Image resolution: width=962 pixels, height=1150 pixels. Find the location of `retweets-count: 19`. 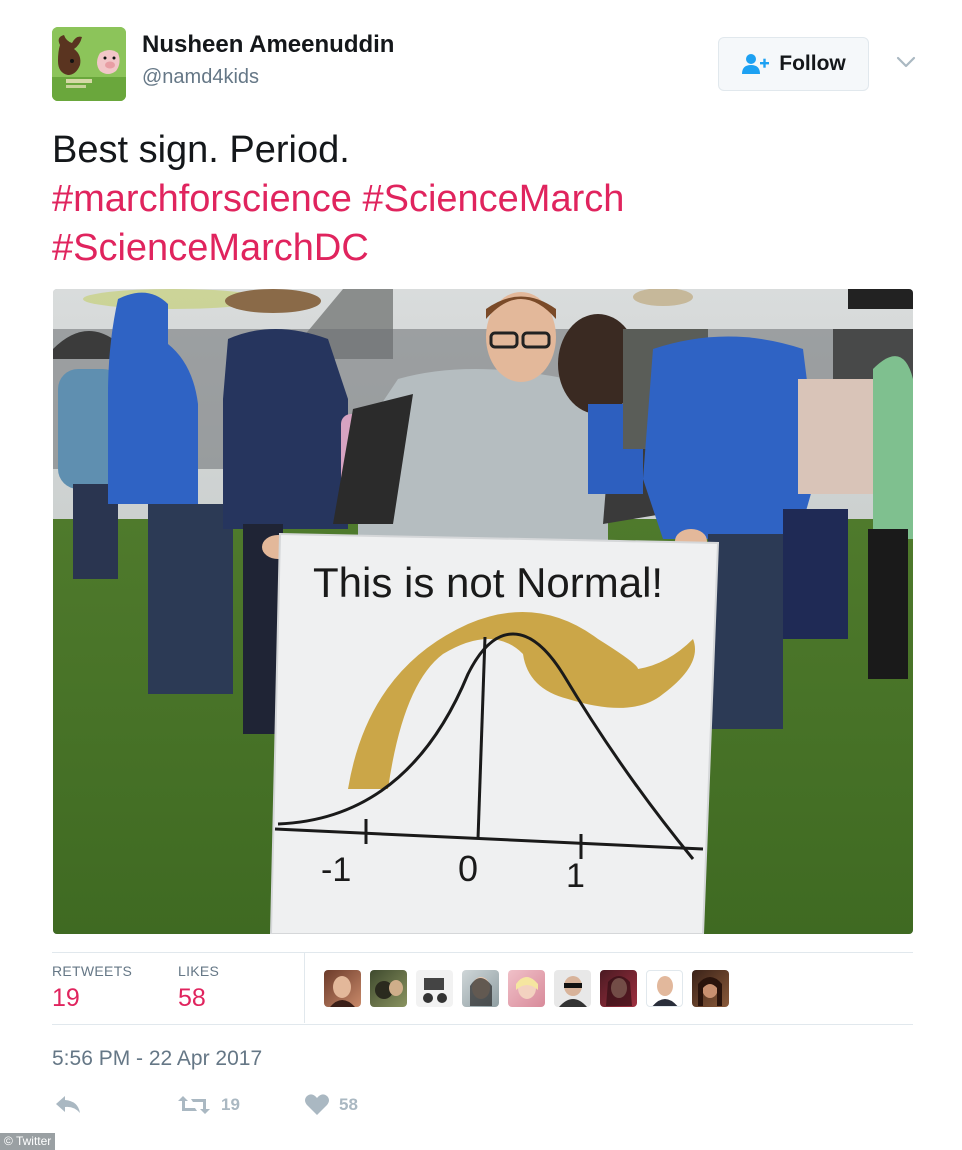

retweets-count: 19 is located at coordinates (66, 998).